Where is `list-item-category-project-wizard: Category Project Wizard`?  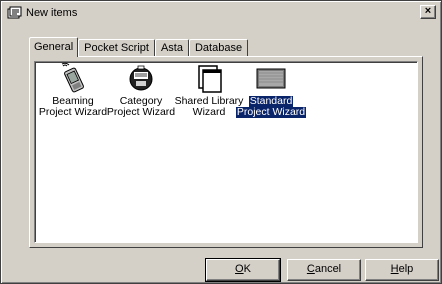 list-item-category-project-wizard: Category Project Wizard is located at coordinates (141, 90).